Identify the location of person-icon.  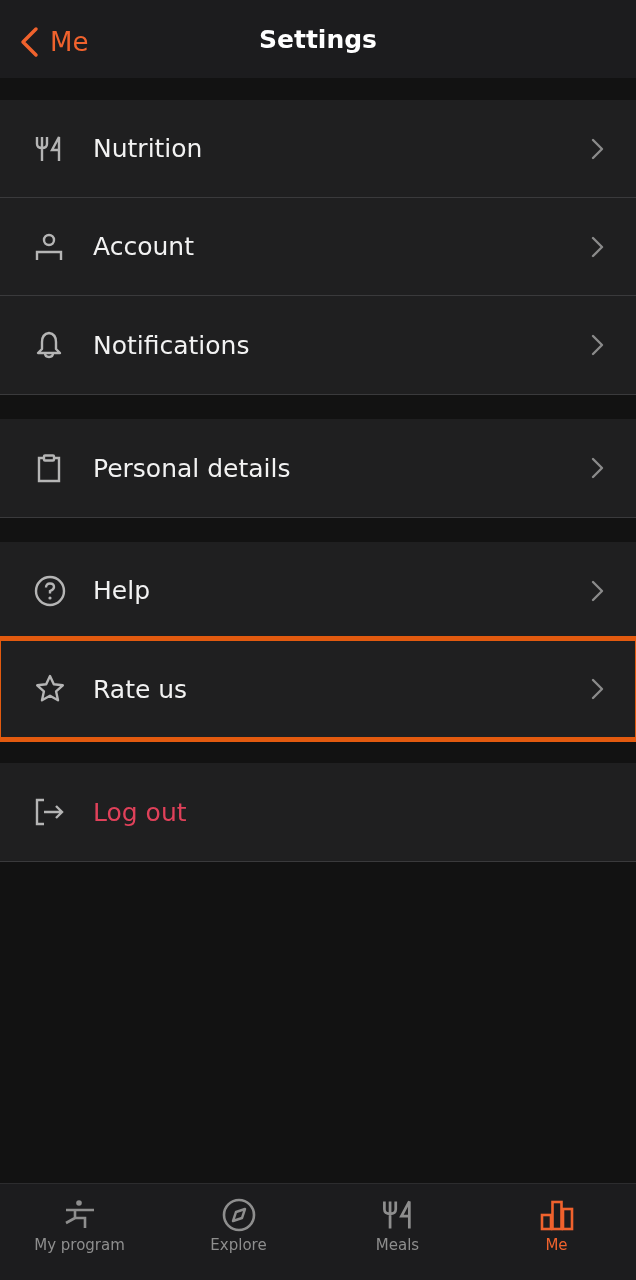
(49, 246).